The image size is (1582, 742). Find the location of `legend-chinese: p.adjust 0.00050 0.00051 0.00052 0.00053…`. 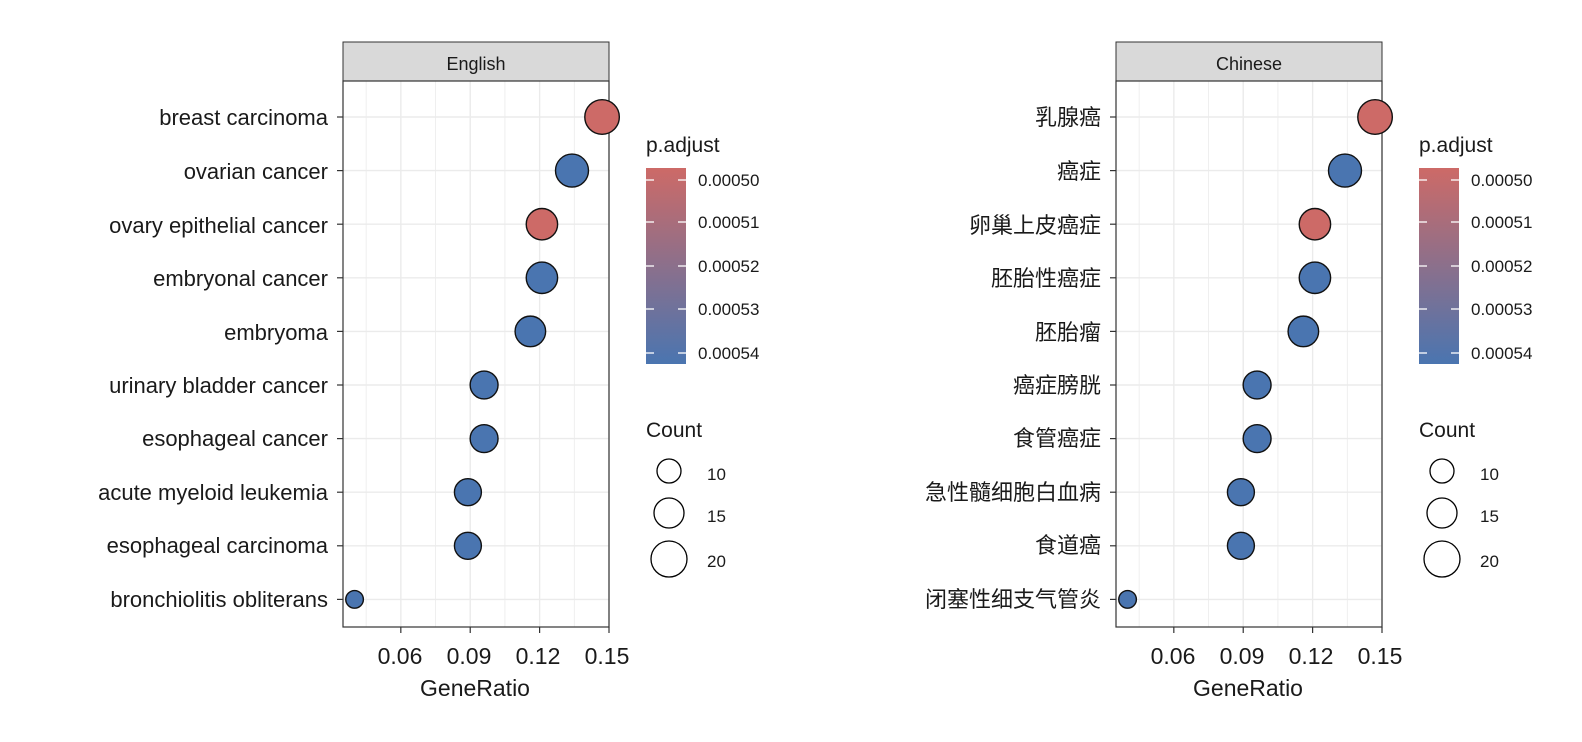

legend-chinese: p.adjust 0.00050 0.00051 0.00052 0.00053… is located at coordinates (1475, 356).